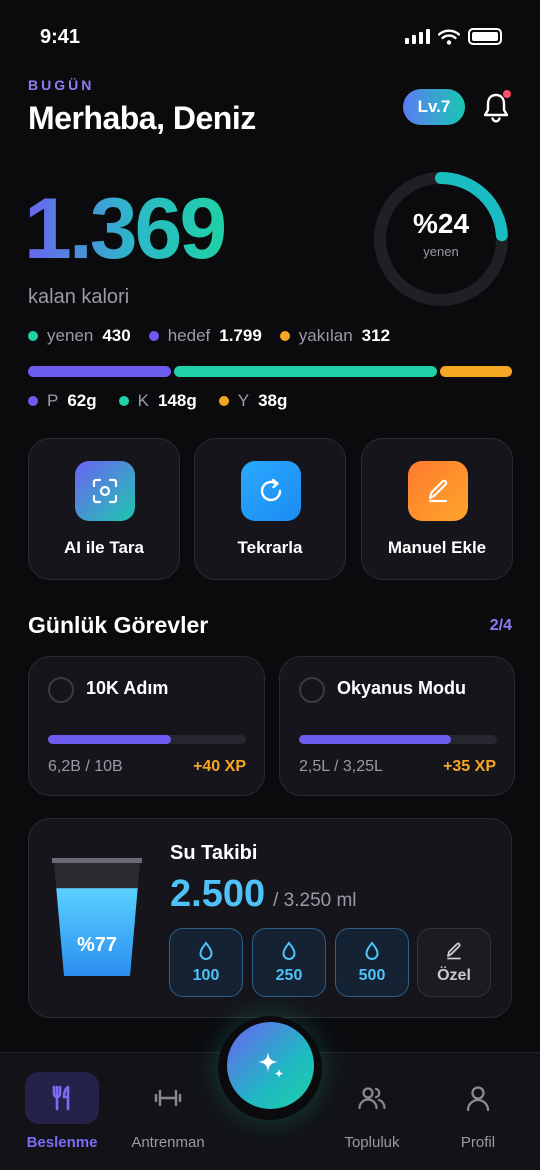 The width and height of the screenshot is (540, 1170). What do you see at coordinates (118, 625) in the screenshot?
I see `quests-title: Günlük Görevler` at bounding box center [118, 625].